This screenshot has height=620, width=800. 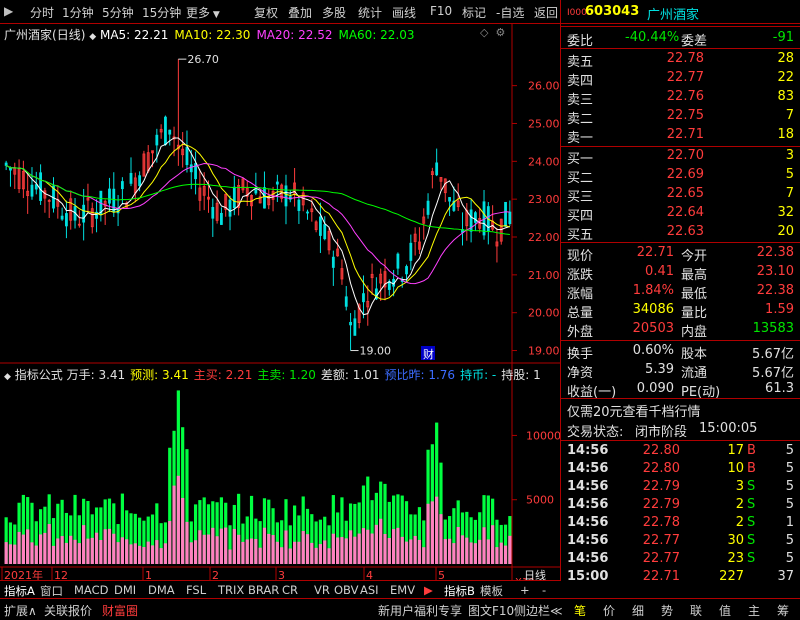 What do you see at coordinates (609, 610) in the screenshot?
I see `quote-tab: 价` at bounding box center [609, 610].